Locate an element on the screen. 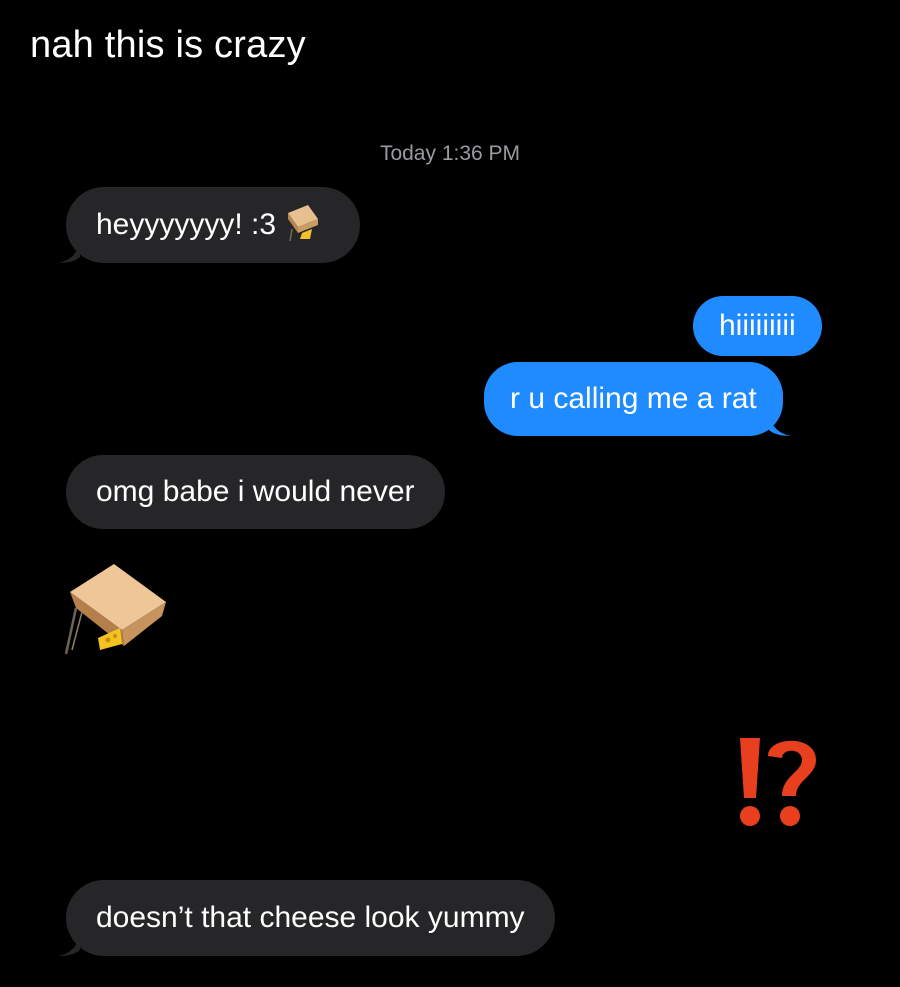 The height and width of the screenshot is (987, 900). box-trap-icon is located at coordinates (303, 223).